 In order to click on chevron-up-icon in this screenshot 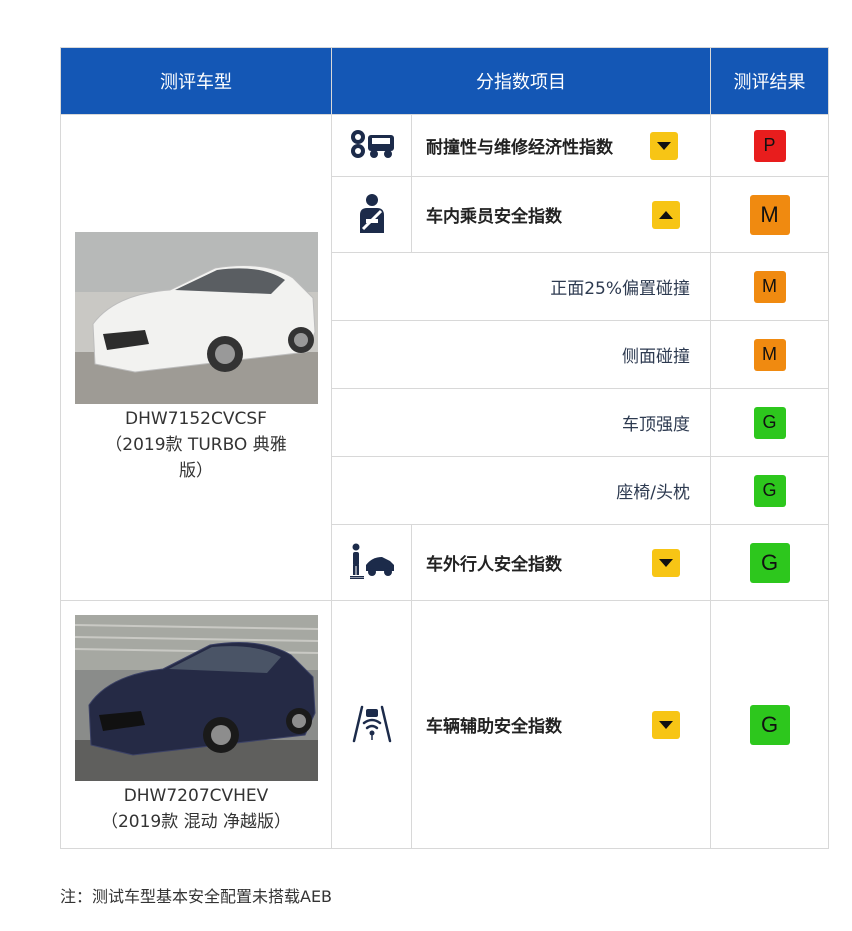, I will do `click(666, 214)`.